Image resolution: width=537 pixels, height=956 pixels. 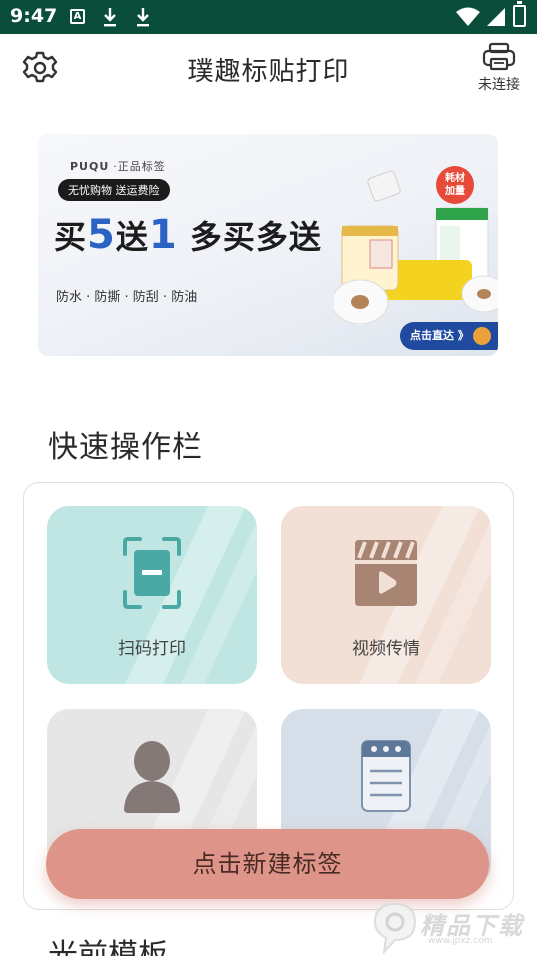 What do you see at coordinates (481, 336) in the screenshot?
I see `arrow-icon` at bounding box center [481, 336].